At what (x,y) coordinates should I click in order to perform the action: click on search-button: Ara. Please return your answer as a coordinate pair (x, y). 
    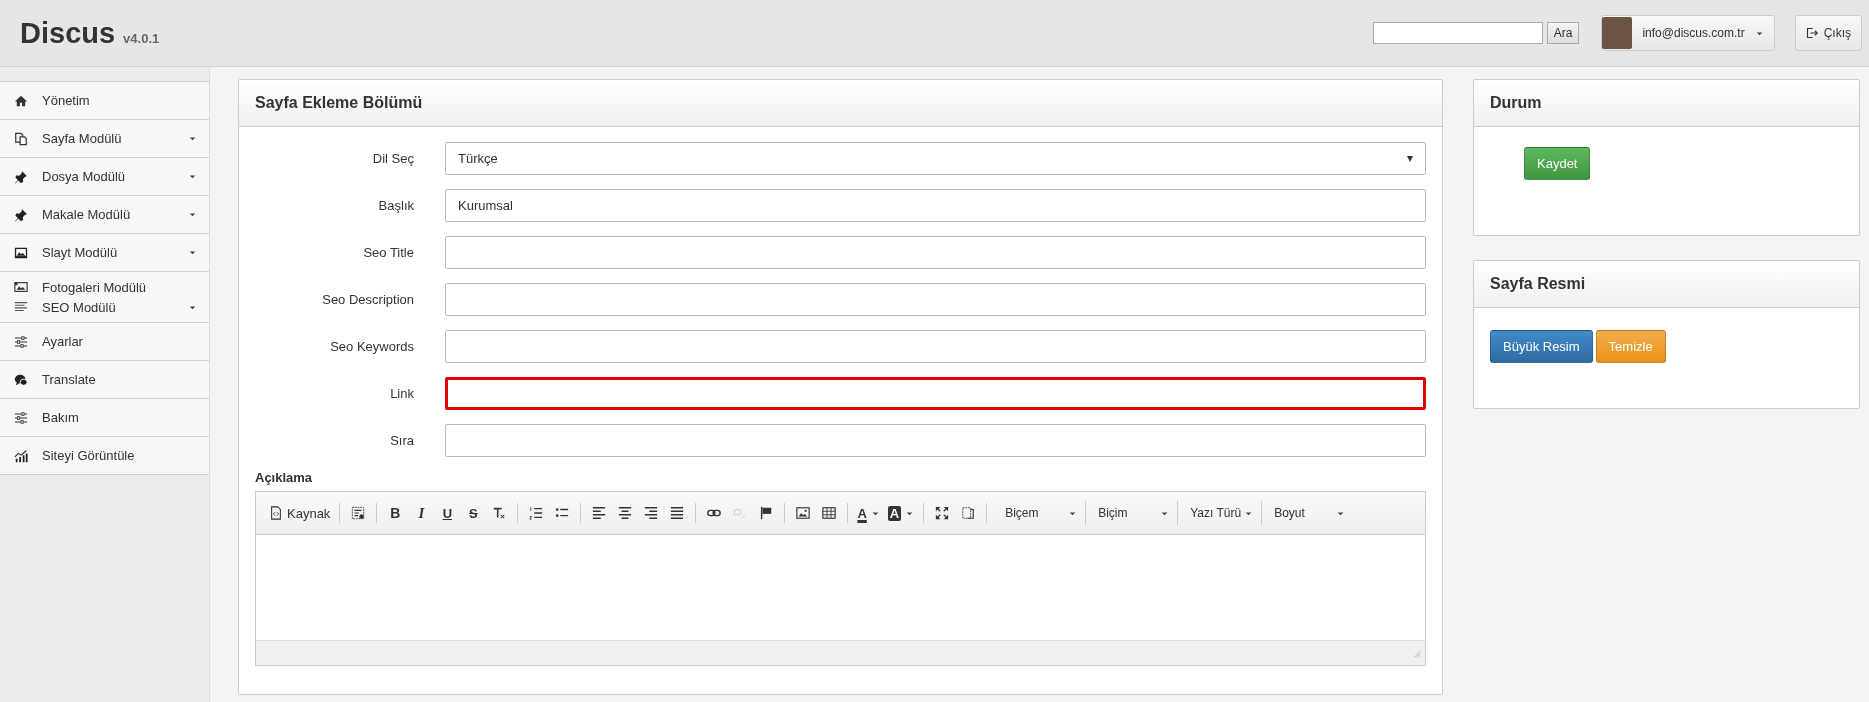
    Looking at the image, I should click on (1563, 33).